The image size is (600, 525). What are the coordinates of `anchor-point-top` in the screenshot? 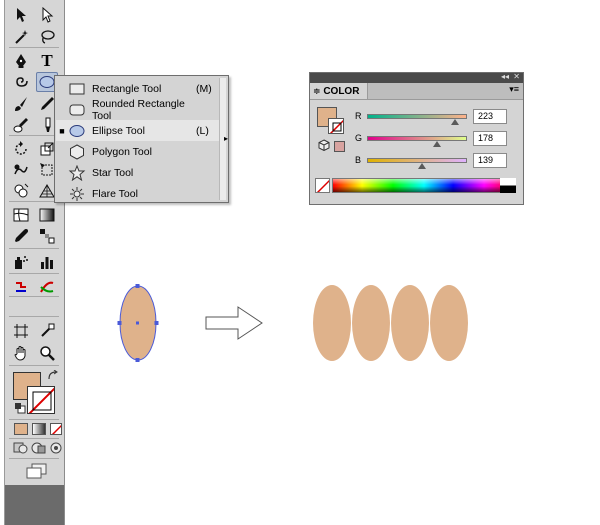 It's located at (137, 286).